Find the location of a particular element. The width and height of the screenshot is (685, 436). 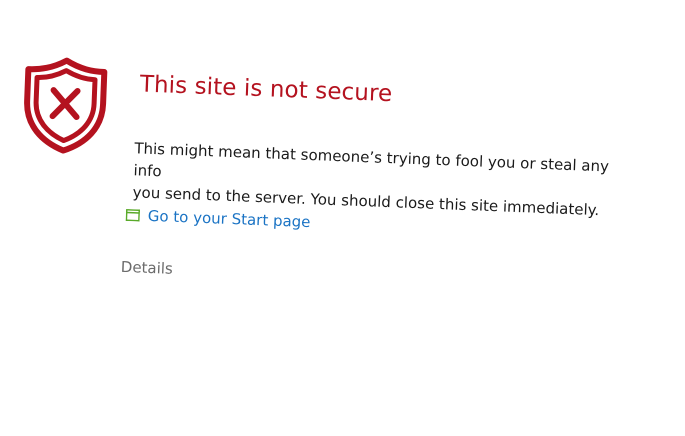

go-to-start-page-link: Go to your Start page is located at coordinates (217, 218).